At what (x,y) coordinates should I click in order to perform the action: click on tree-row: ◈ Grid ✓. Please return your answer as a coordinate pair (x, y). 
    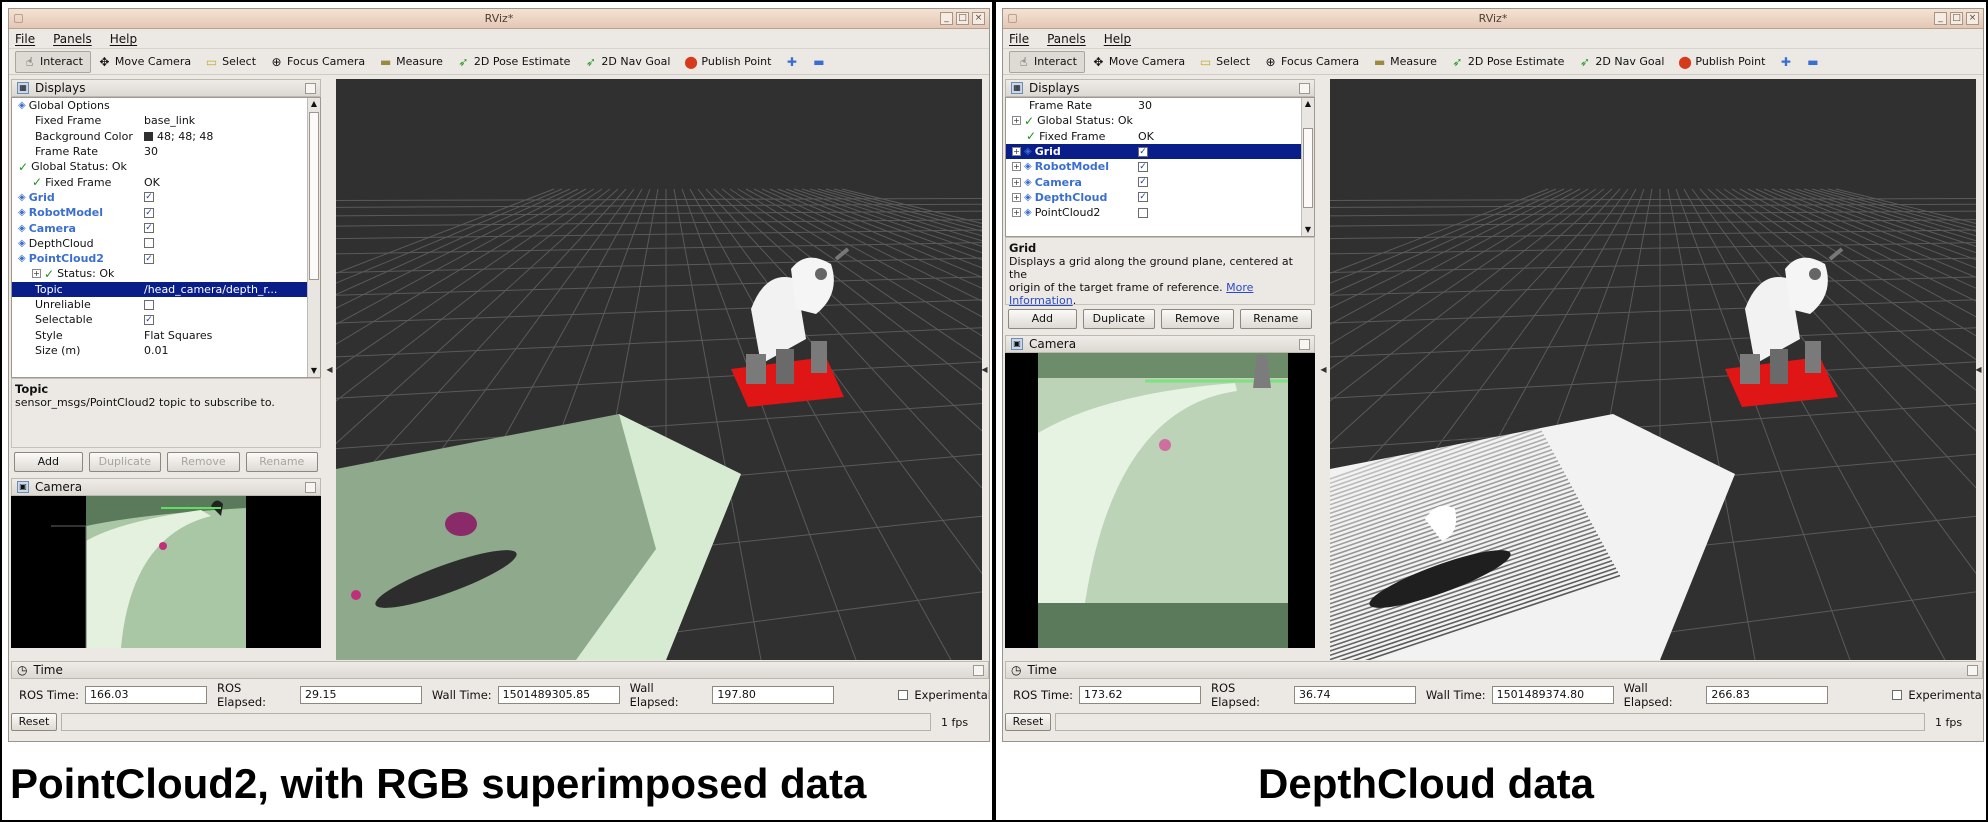
    Looking at the image, I should click on (166, 197).